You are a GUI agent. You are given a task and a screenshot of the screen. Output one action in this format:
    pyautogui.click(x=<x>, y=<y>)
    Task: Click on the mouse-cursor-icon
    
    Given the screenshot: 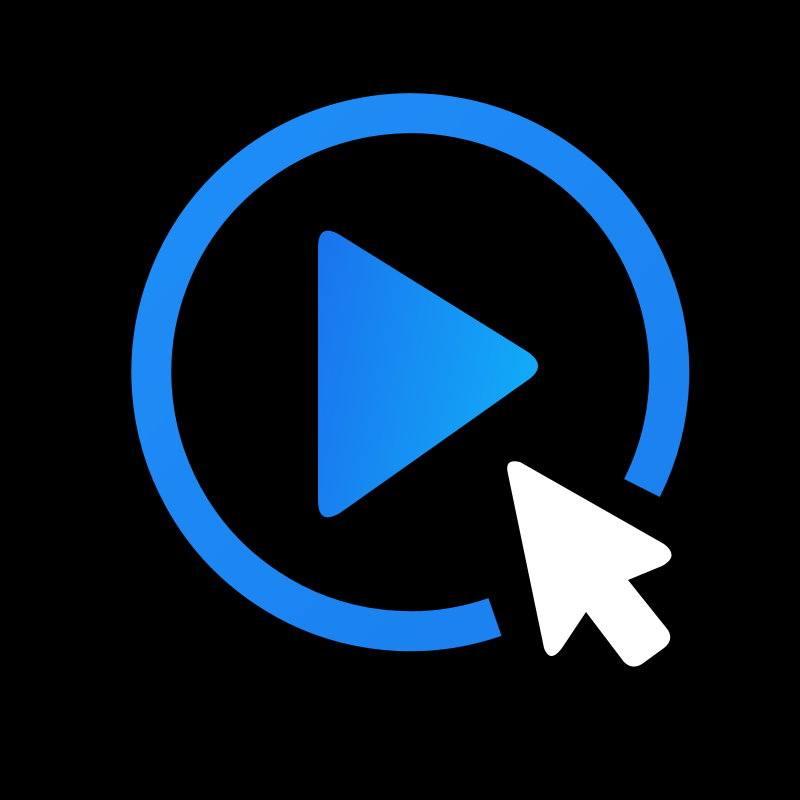 What is the action you would take?
    pyautogui.click(x=589, y=564)
    